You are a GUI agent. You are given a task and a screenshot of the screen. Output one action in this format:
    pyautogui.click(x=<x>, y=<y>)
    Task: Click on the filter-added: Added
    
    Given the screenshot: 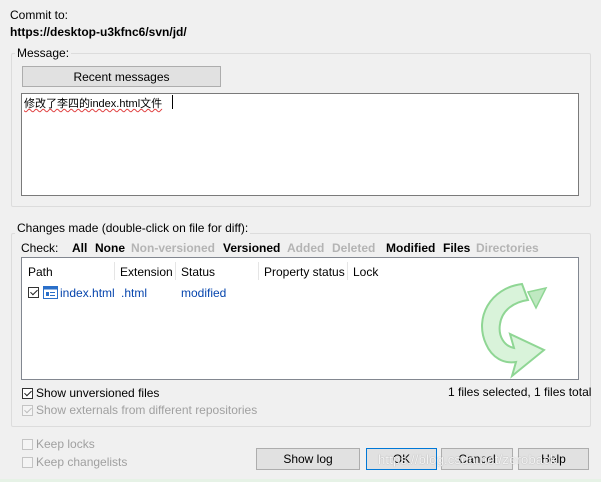 What is the action you would take?
    pyautogui.click(x=306, y=248)
    